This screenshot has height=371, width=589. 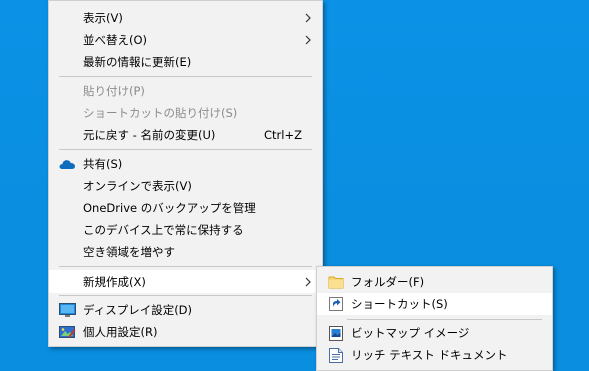 I want to click on bitmap-image-icon, so click(x=336, y=333).